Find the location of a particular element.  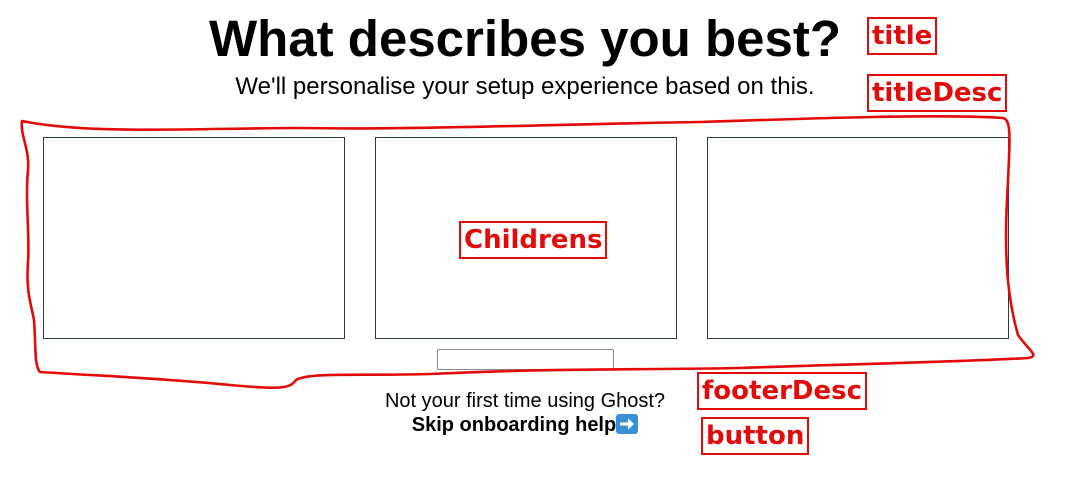

footer-description: Not your first time using Ghost? is located at coordinates (525, 401).